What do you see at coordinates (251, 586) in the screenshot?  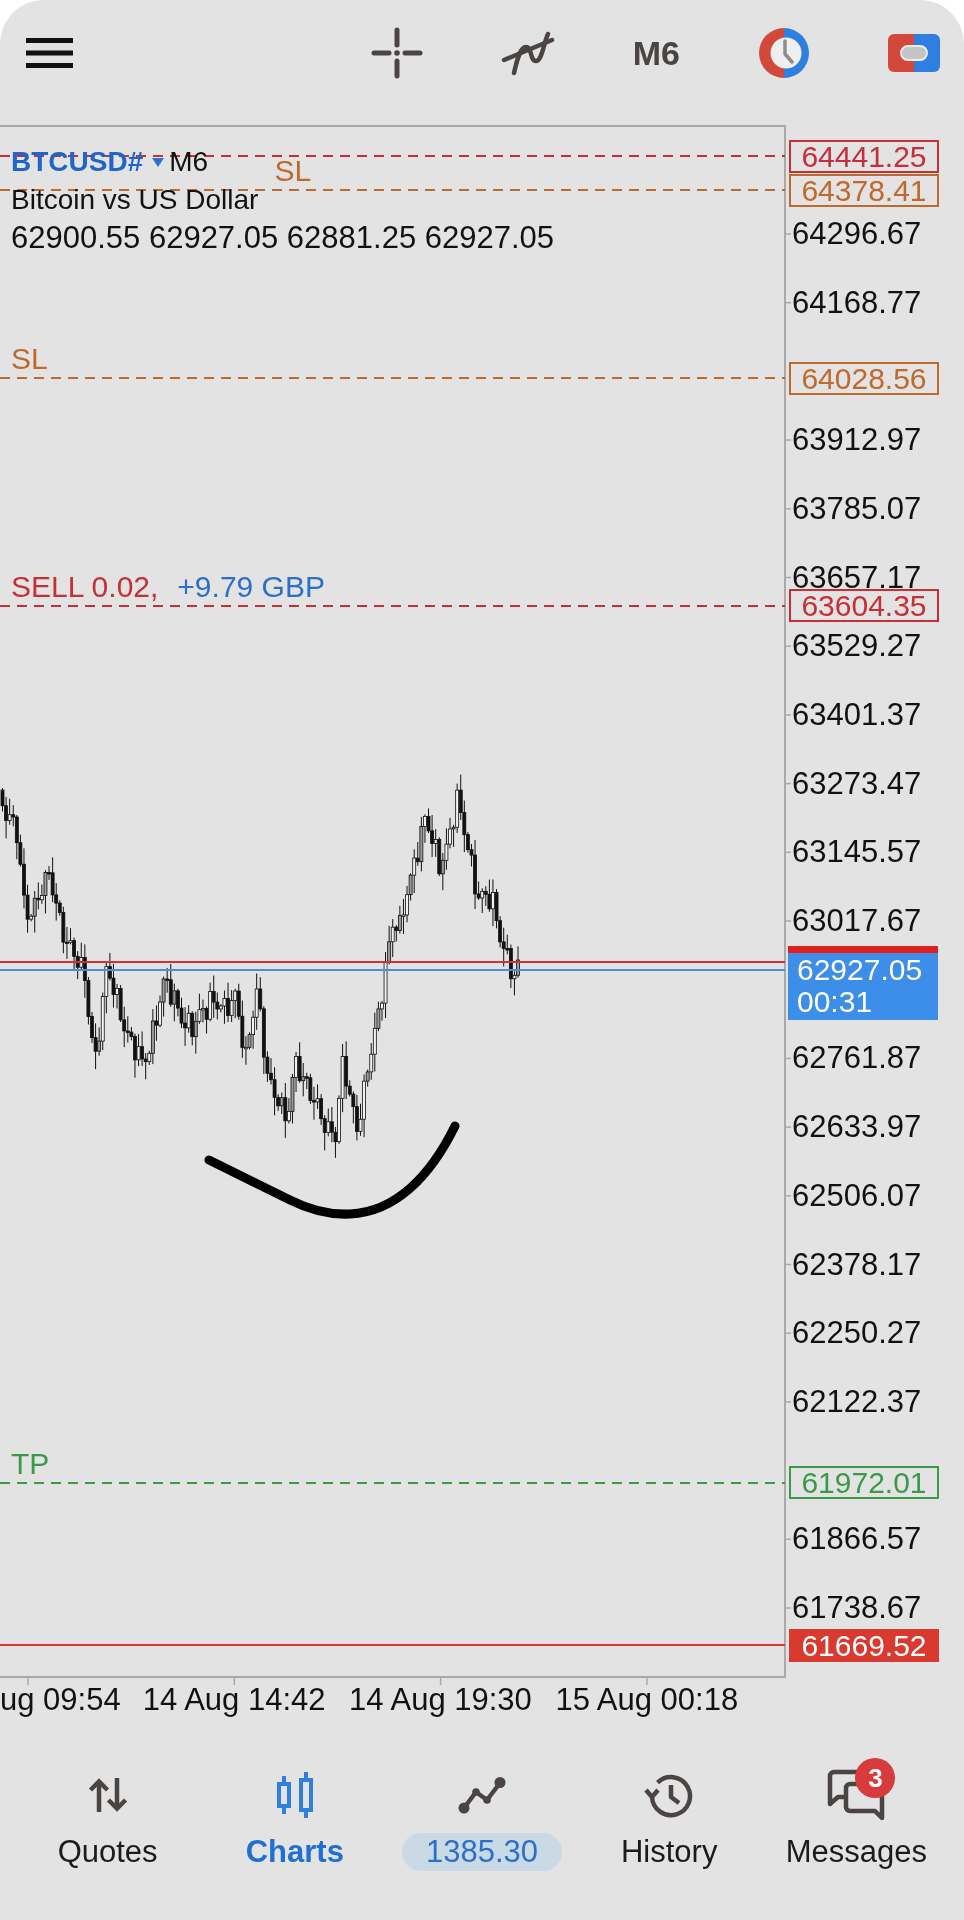 I see `profit-label: +9.79 GBP` at bounding box center [251, 586].